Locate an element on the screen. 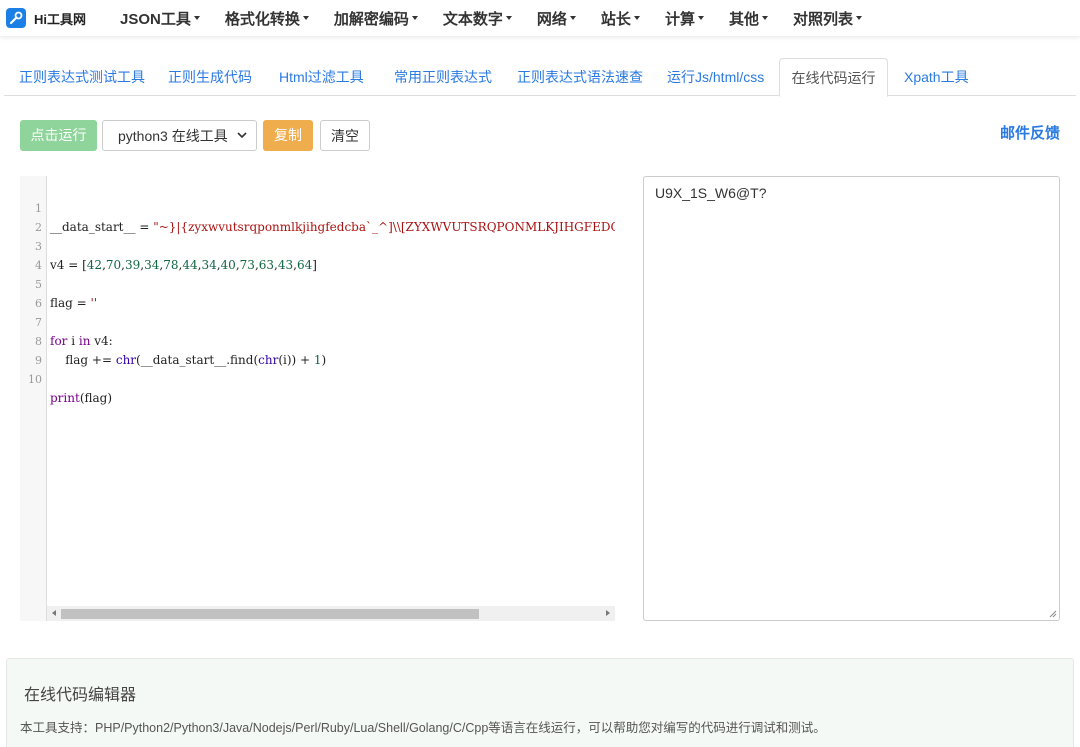  code-line: 7 for i in v4: is located at coordinates (317, 321).